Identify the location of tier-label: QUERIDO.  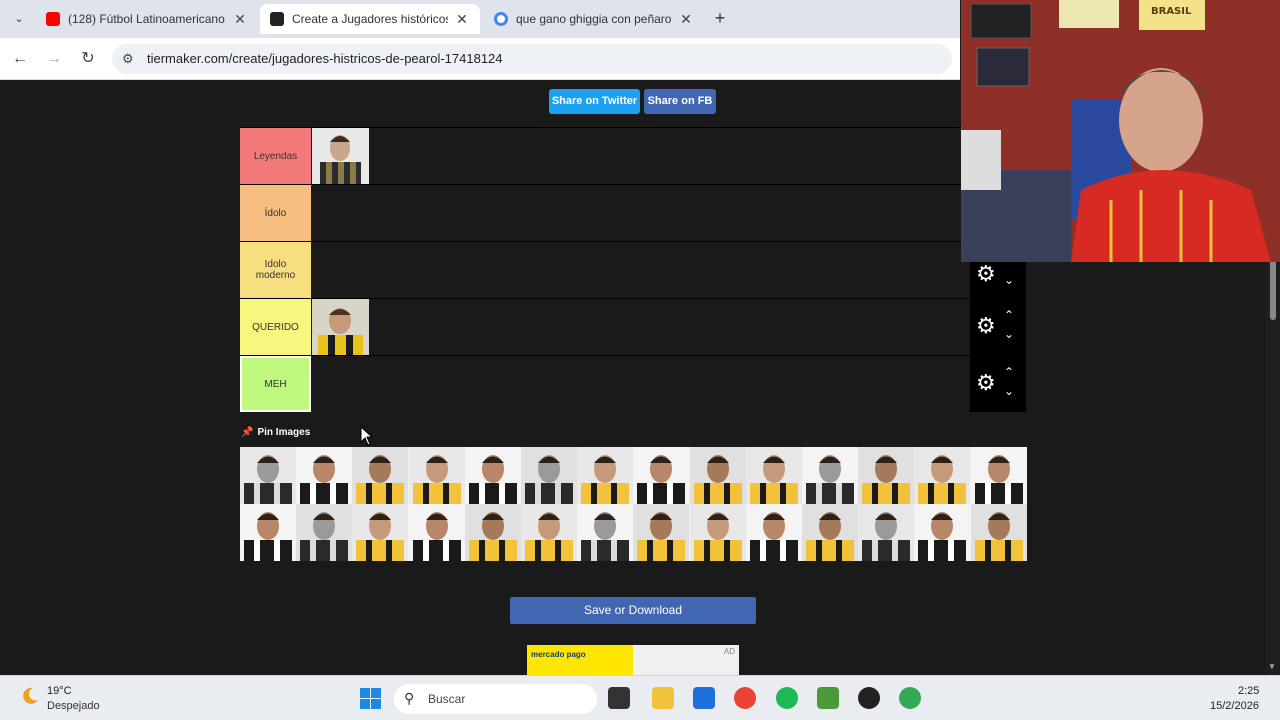
(275, 327).